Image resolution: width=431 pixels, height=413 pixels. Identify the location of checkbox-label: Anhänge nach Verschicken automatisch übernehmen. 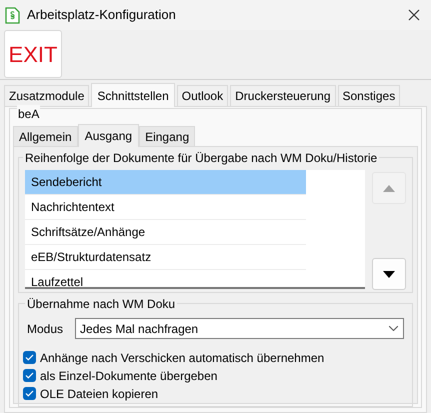
(182, 358).